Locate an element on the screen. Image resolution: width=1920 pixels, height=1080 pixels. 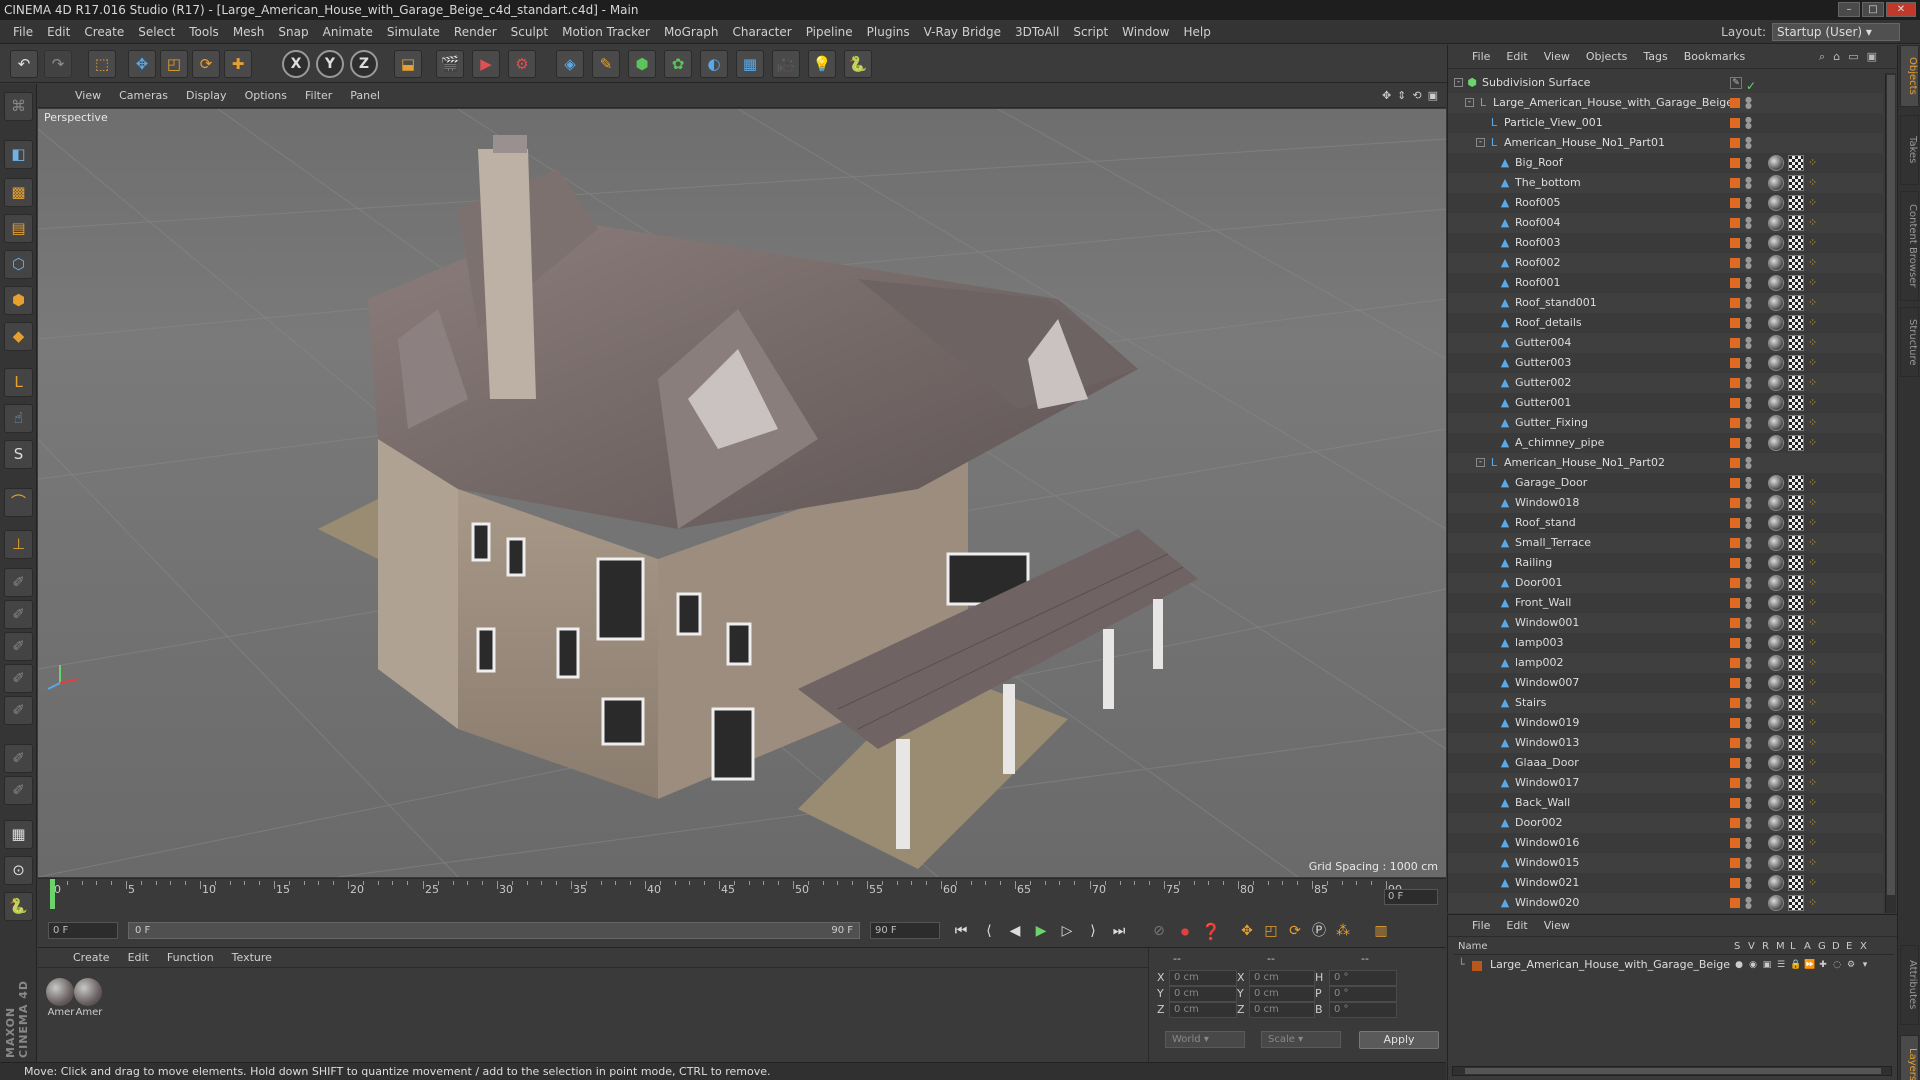
menu-snap: Snap is located at coordinates (293, 32).